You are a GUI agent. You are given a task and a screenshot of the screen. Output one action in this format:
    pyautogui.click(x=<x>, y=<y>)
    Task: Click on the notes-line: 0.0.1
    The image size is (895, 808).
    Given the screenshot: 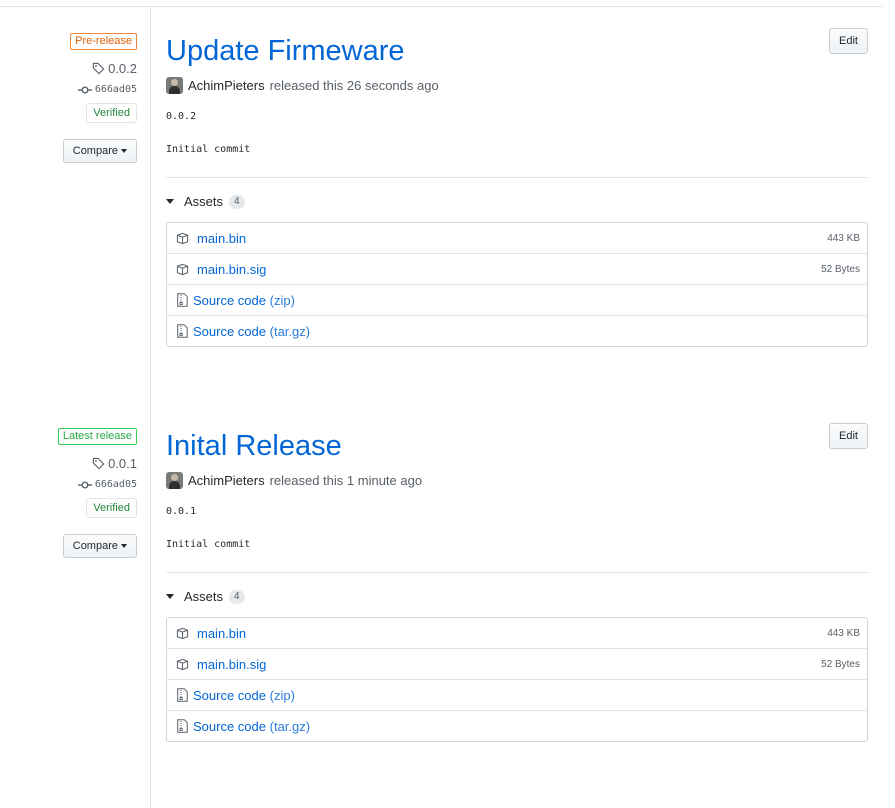 What is the action you would take?
    pyautogui.click(x=181, y=511)
    